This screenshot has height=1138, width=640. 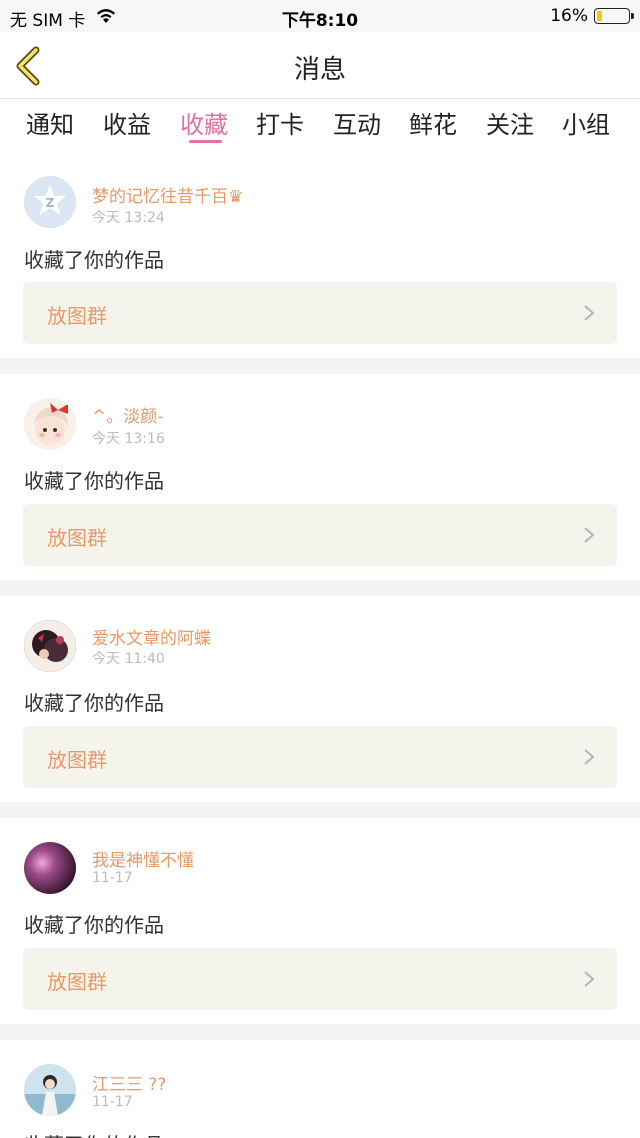 I want to click on status-time: 下午8:10, so click(x=320, y=21).